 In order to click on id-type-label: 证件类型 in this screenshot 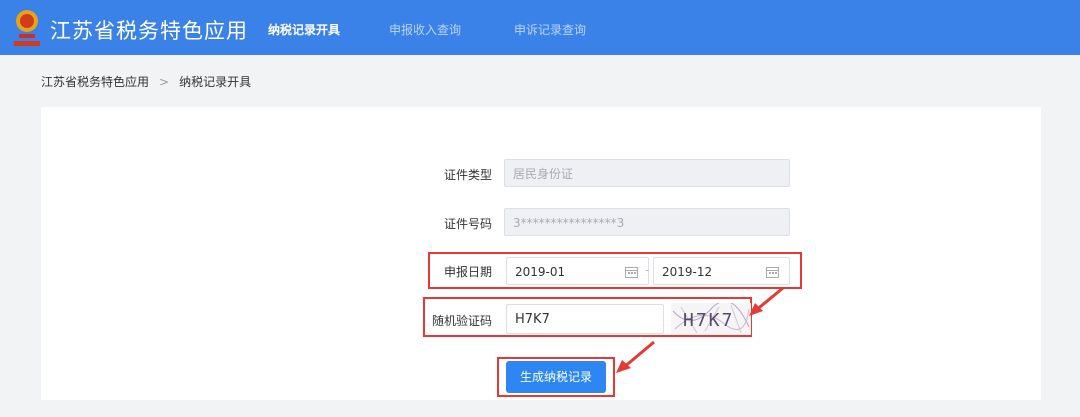, I will do `click(467, 175)`.